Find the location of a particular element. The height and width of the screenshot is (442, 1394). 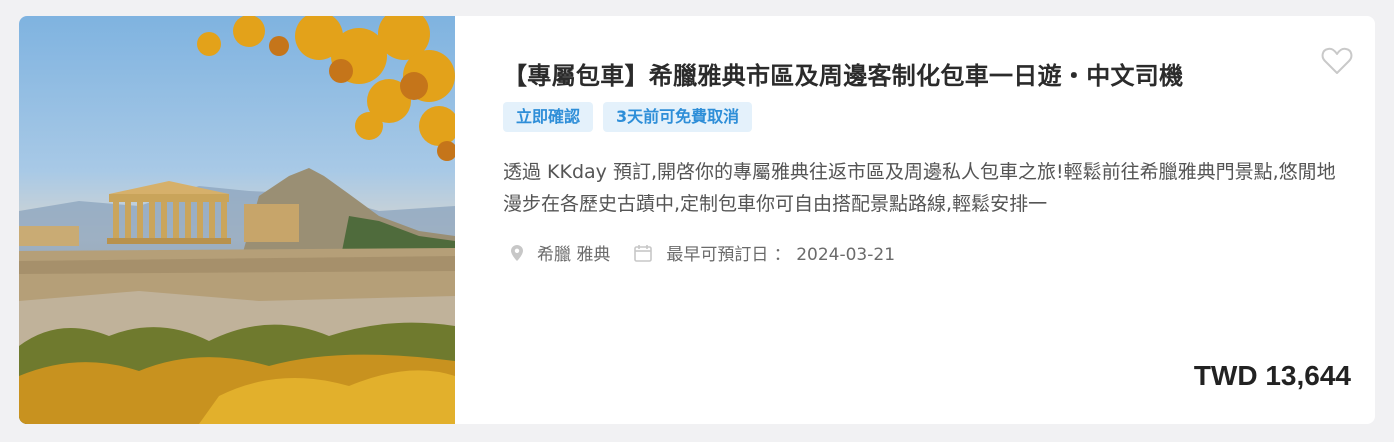

tag-instant-confirm: 立即確認 is located at coordinates (548, 117).